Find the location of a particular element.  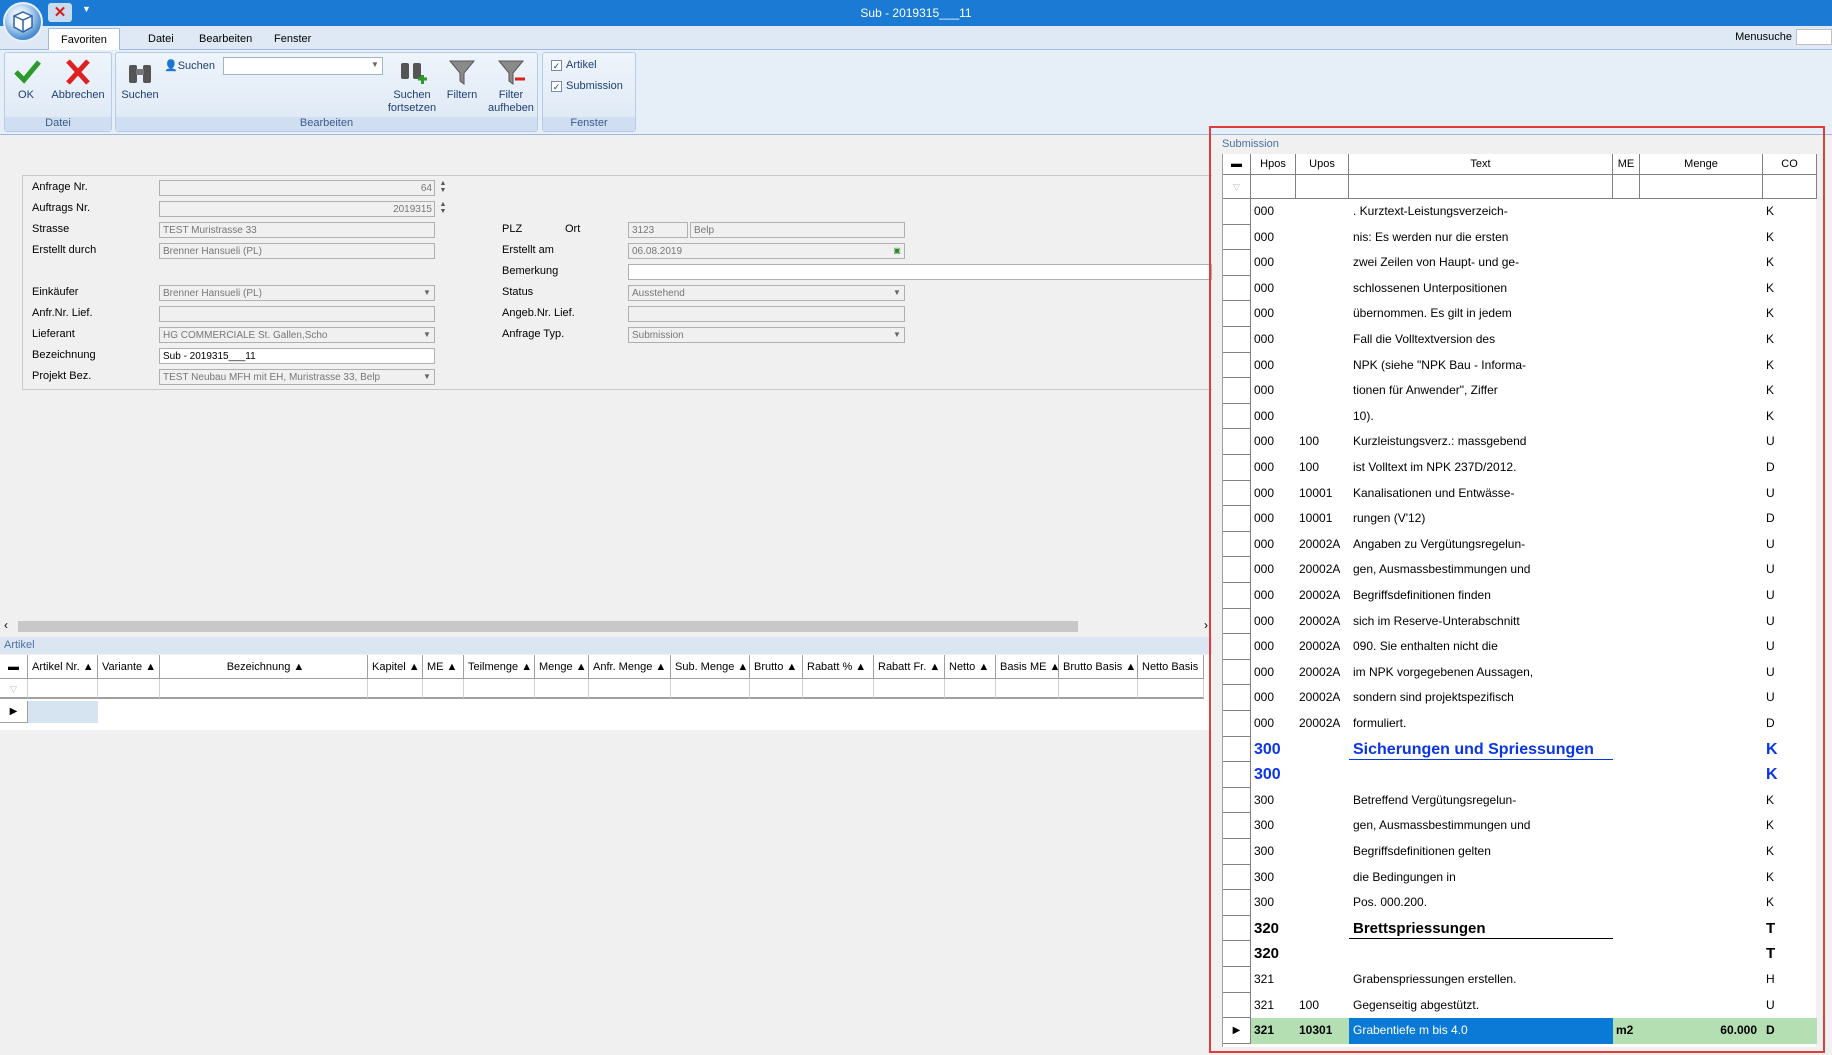

col-teilmenge: Teilmenge ▲ is located at coordinates (499, 667).